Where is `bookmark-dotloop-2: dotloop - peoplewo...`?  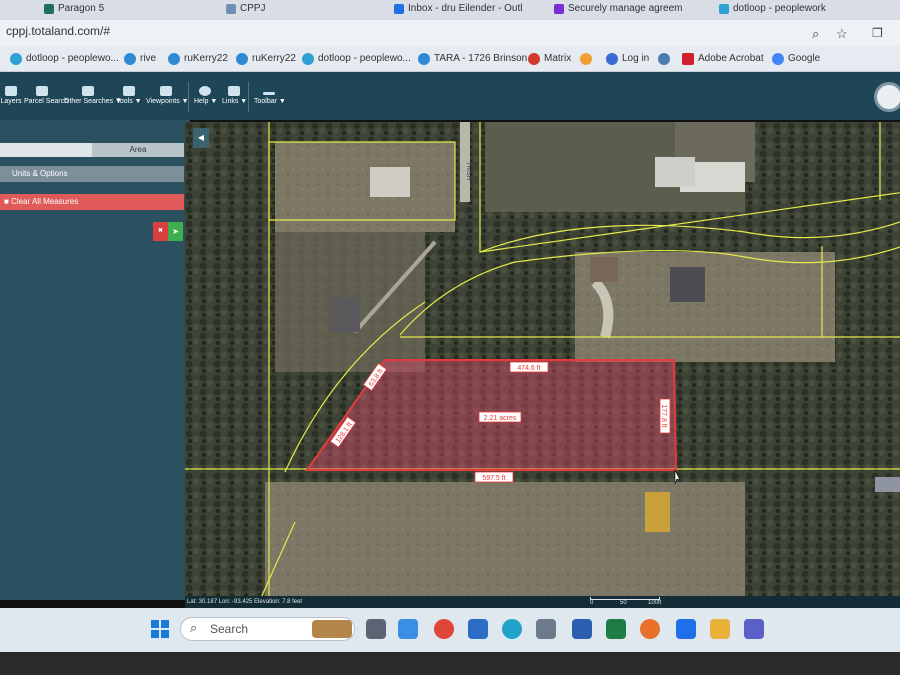
bookmark-dotloop-2: dotloop - peoplewo... is located at coordinates (356, 59).